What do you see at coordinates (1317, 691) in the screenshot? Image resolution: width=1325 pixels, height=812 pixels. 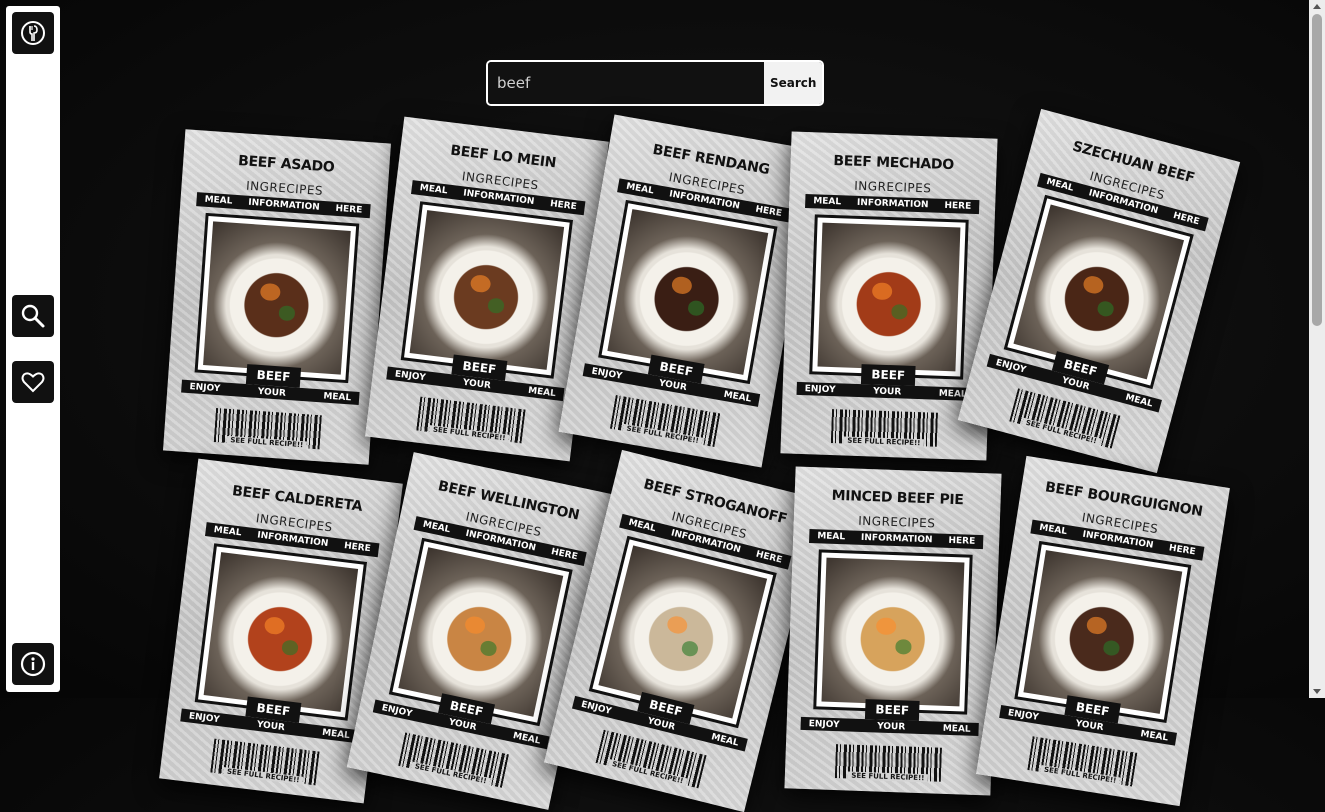 I see `scroll-down-icon` at bounding box center [1317, 691].